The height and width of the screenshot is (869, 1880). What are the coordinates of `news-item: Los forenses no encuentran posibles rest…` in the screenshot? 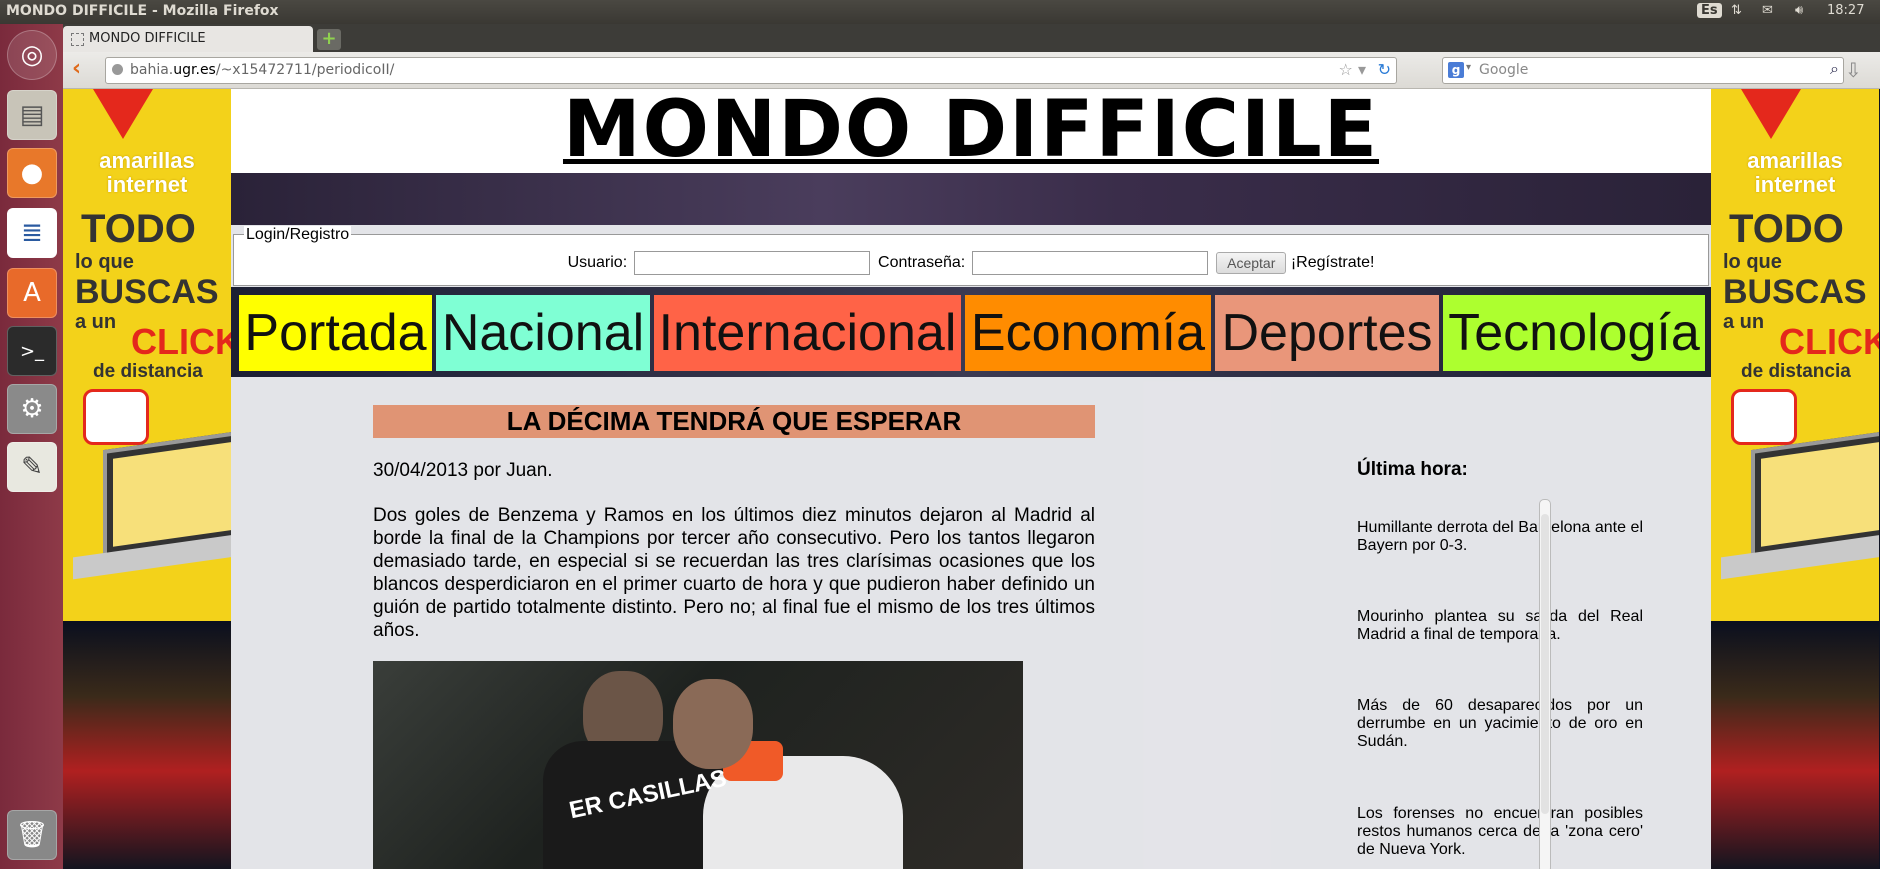 It's located at (1500, 831).